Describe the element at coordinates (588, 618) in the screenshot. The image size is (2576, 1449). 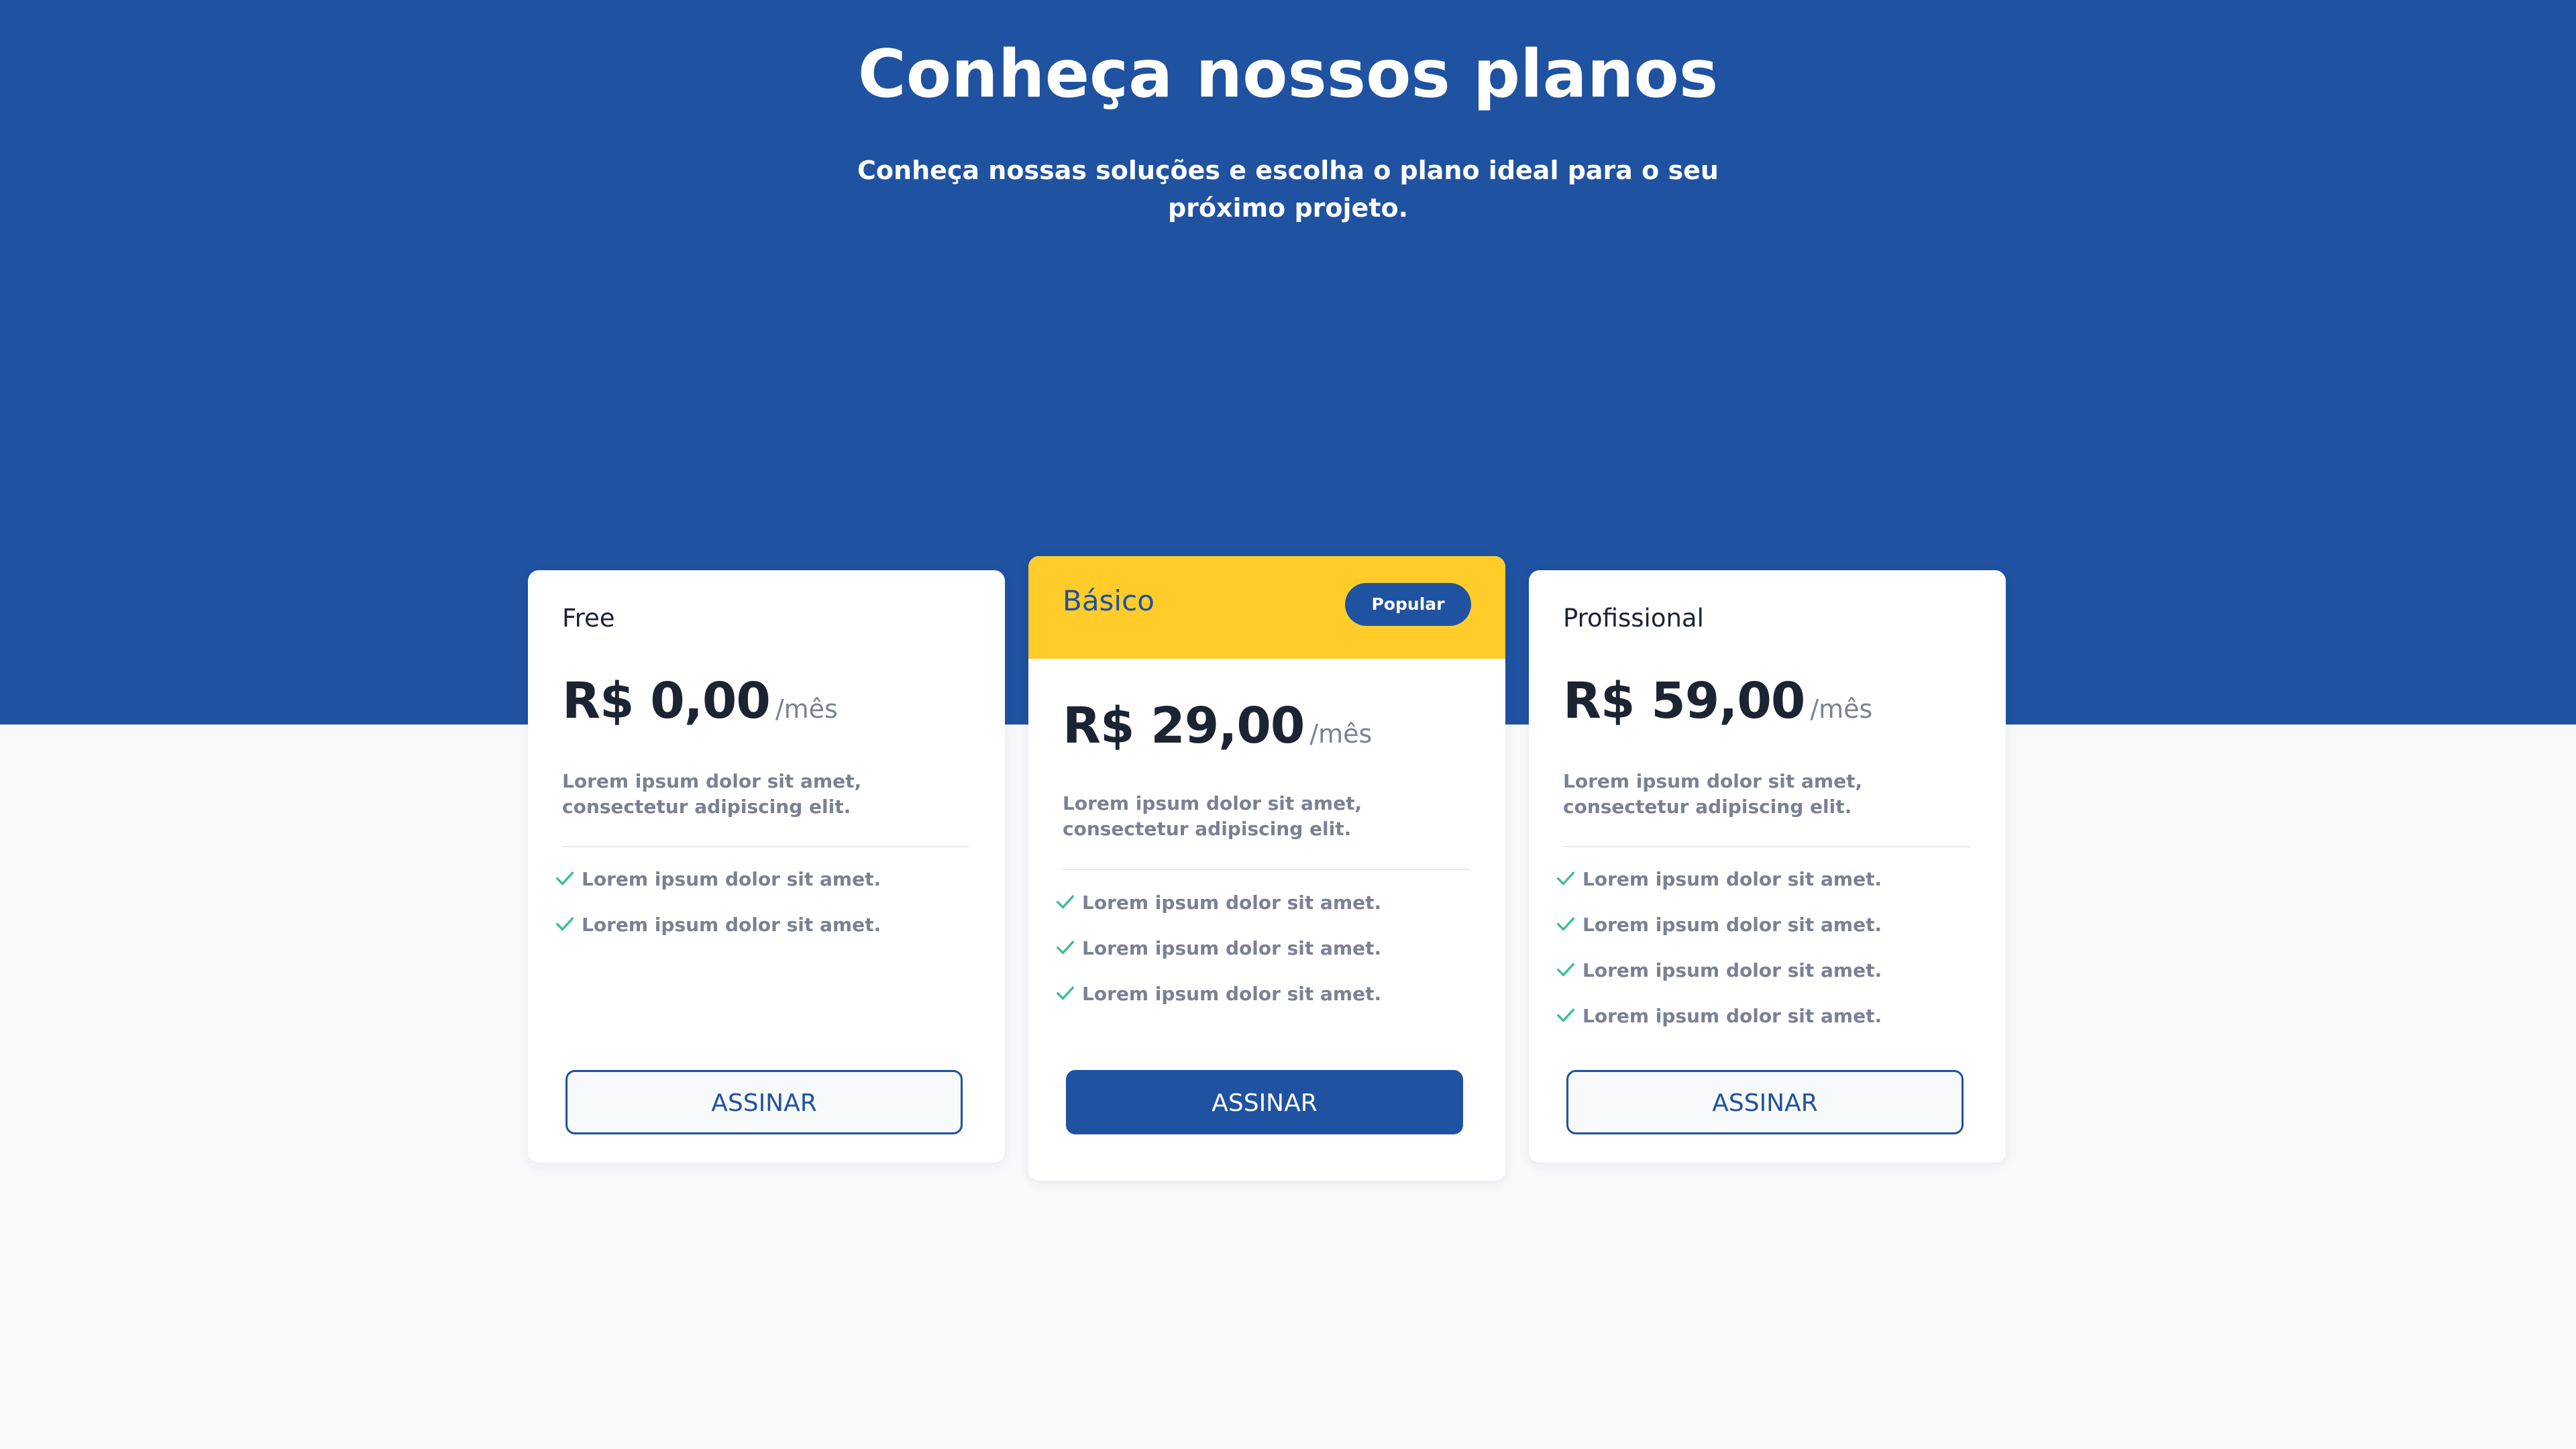
I see `plan-name: Free` at that location.